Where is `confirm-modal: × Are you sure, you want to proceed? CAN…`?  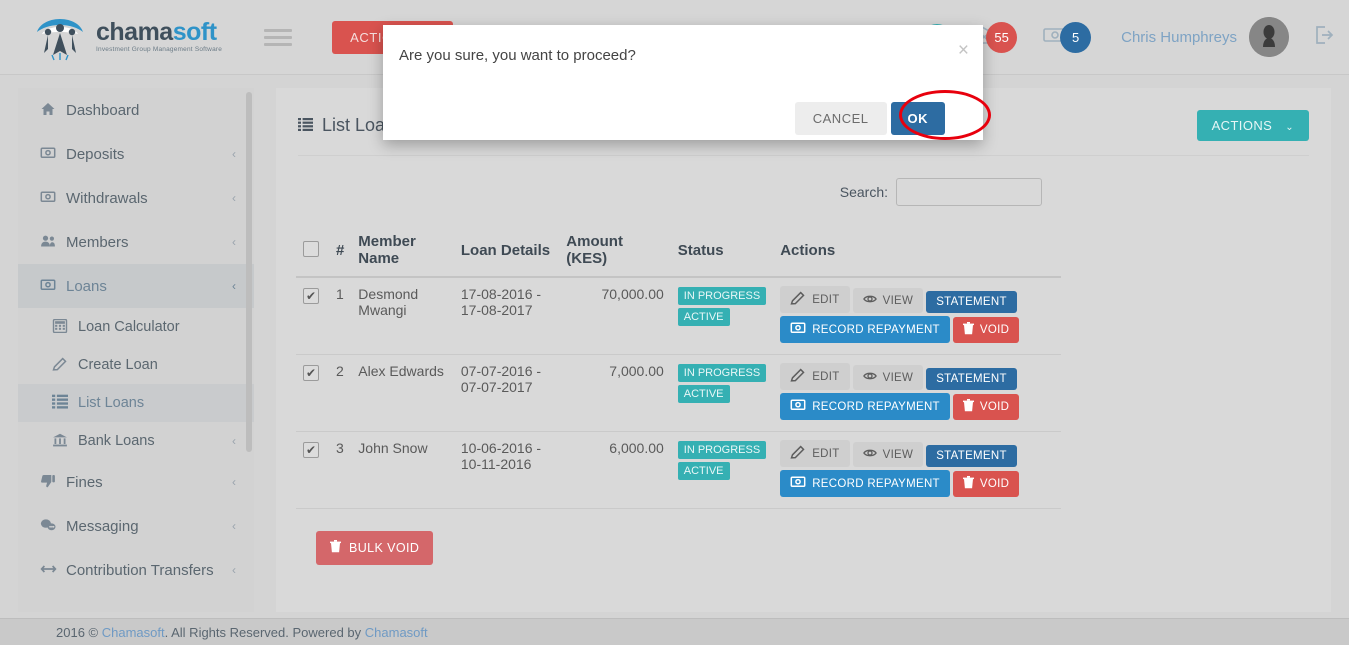 confirm-modal: × Are you sure, you want to proceed? CAN… is located at coordinates (683, 82).